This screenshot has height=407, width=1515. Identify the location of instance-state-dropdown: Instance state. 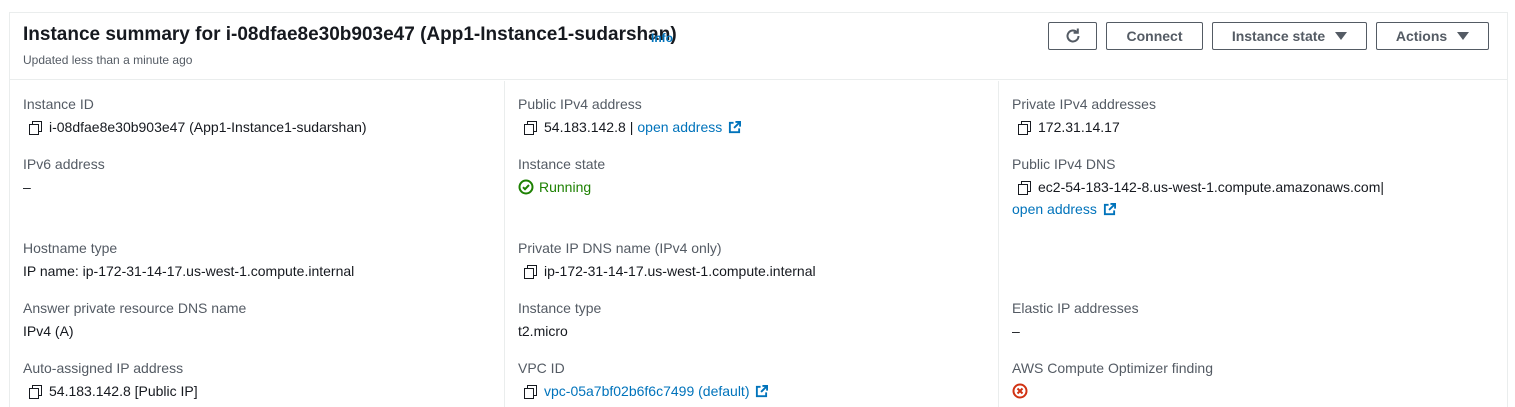
(1289, 36).